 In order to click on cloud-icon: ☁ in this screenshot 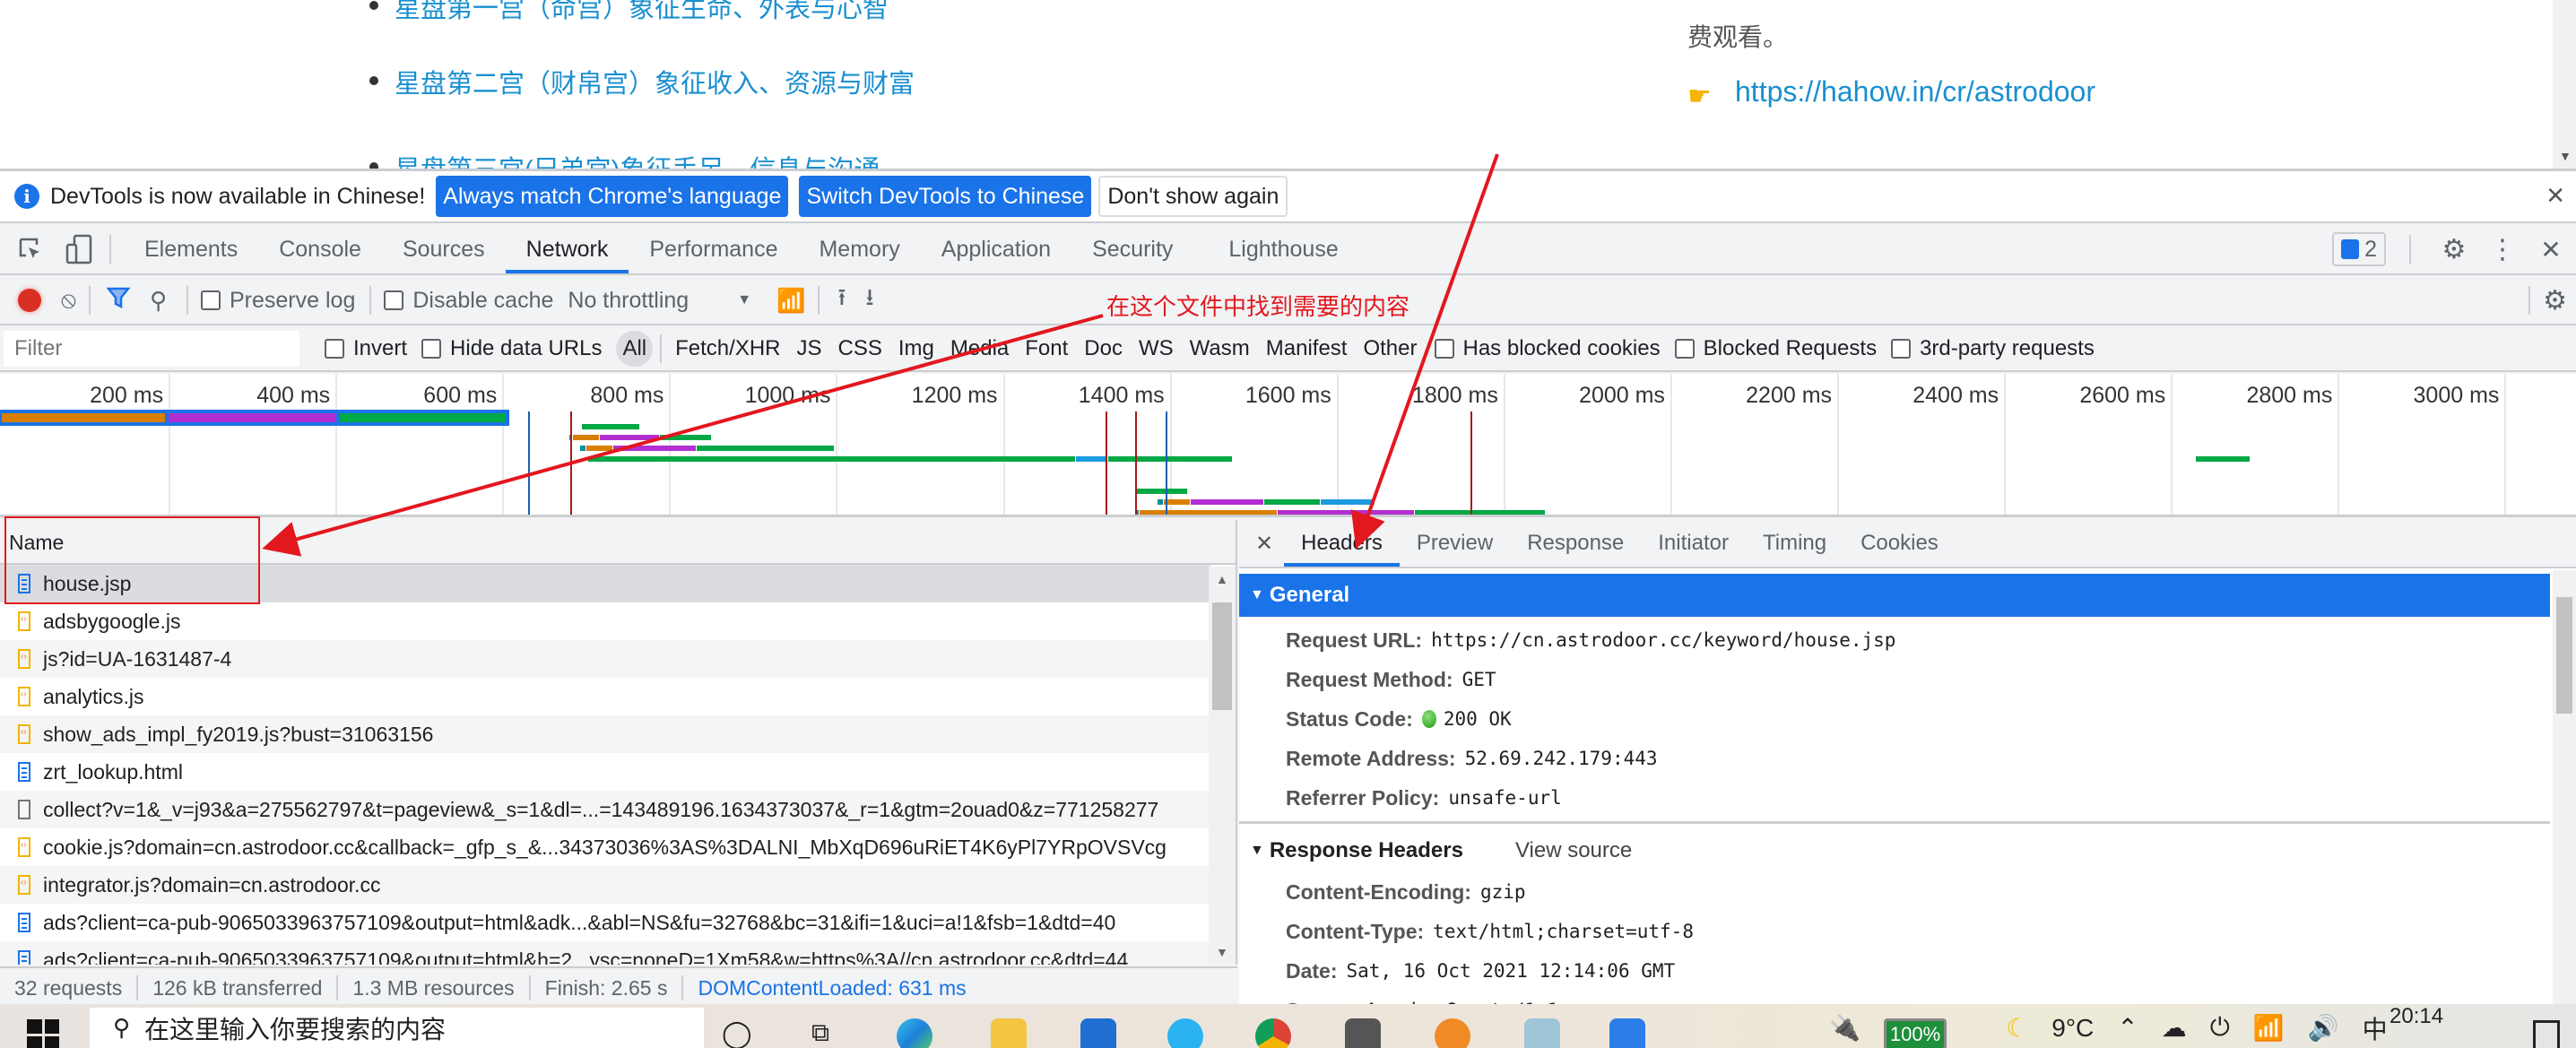, I will do `click(2174, 1028)`.